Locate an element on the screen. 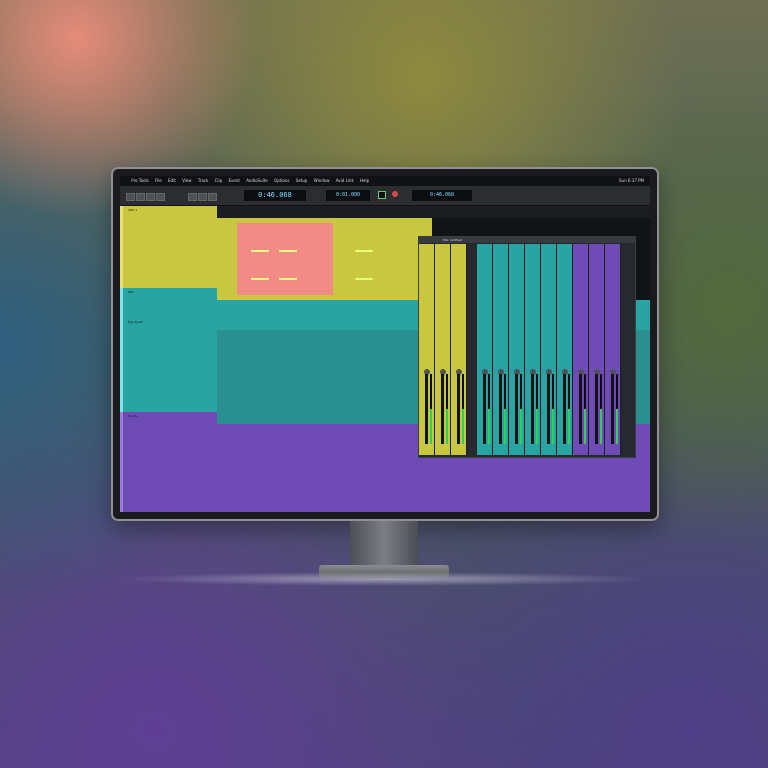 The width and height of the screenshot is (768, 768). track-list: VOX 1 Pad Key Synth Drums is located at coordinates (168, 359).